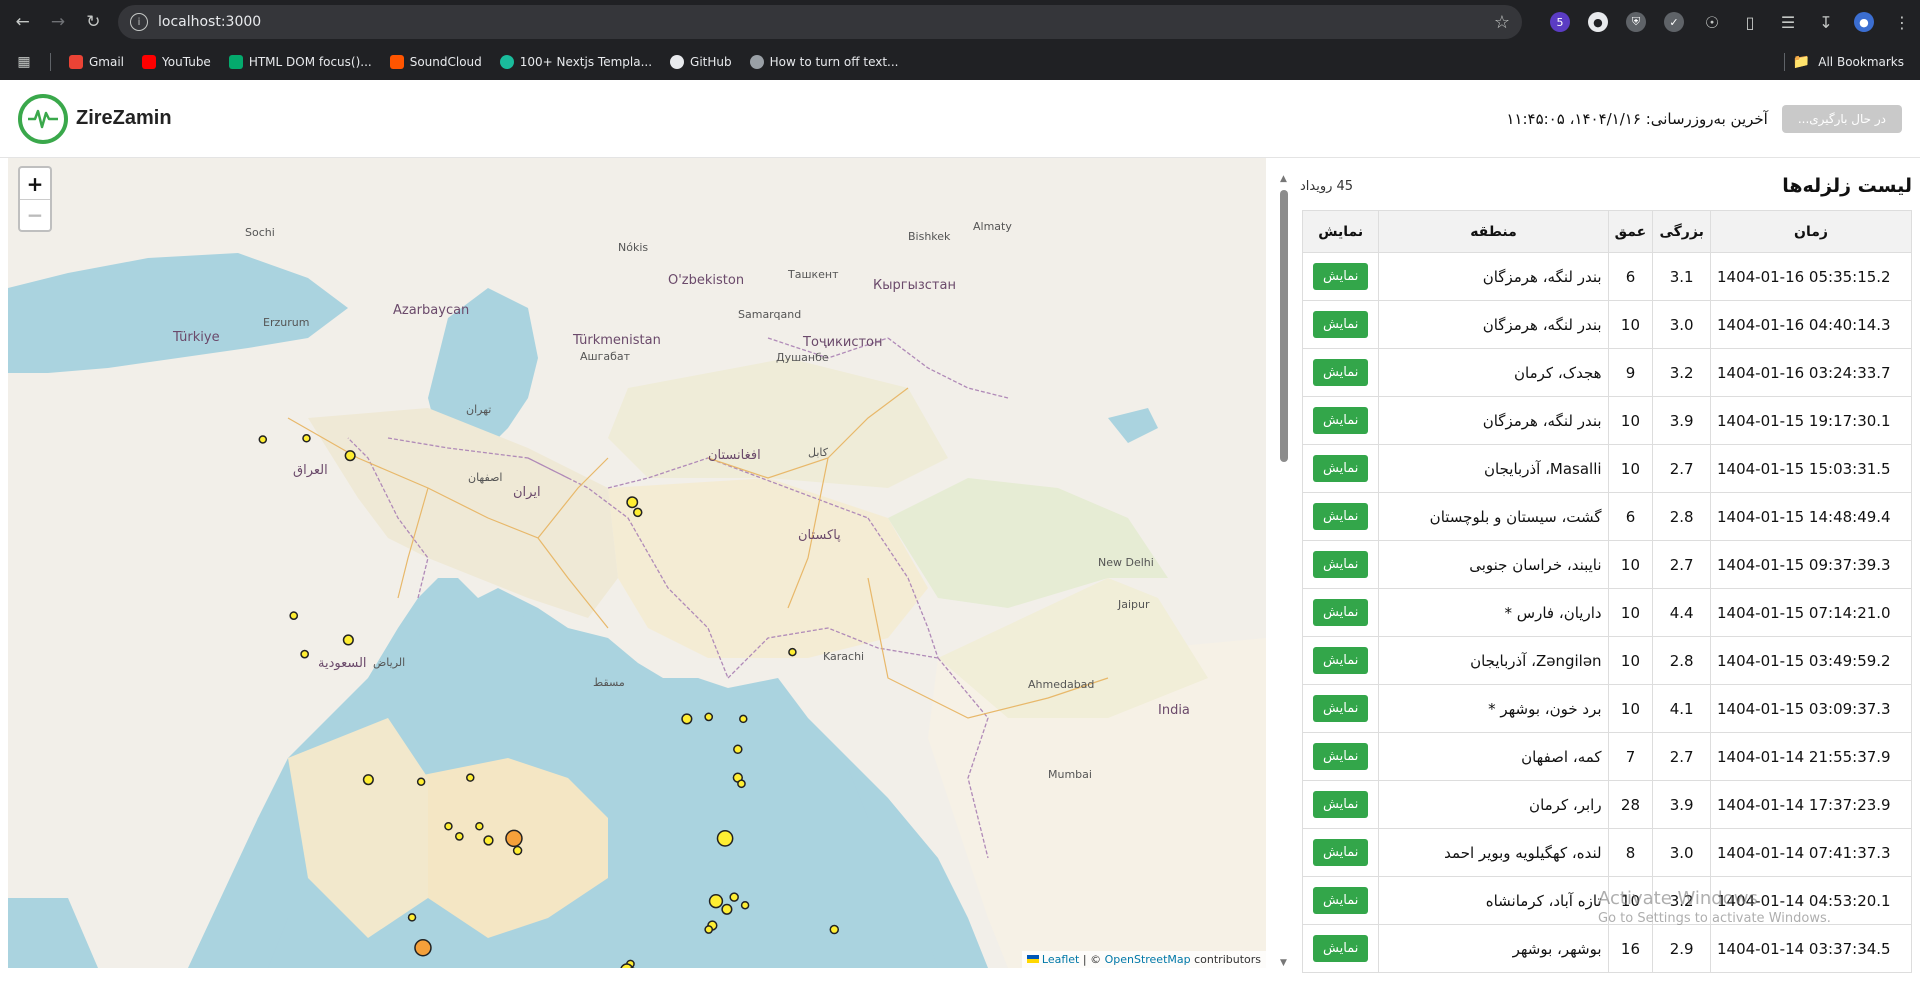 Image resolution: width=1920 pixels, height=990 pixels. I want to click on forward-icon: →, so click(57, 22).